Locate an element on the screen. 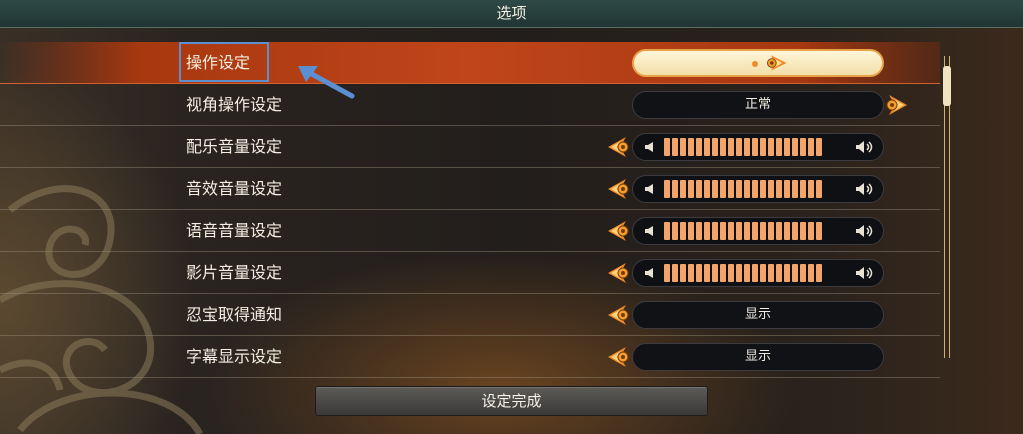 The width and height of the screenshot is (1023, 434). option-row: 字幕显示设定 显示 is located at coordinates (470, 357).